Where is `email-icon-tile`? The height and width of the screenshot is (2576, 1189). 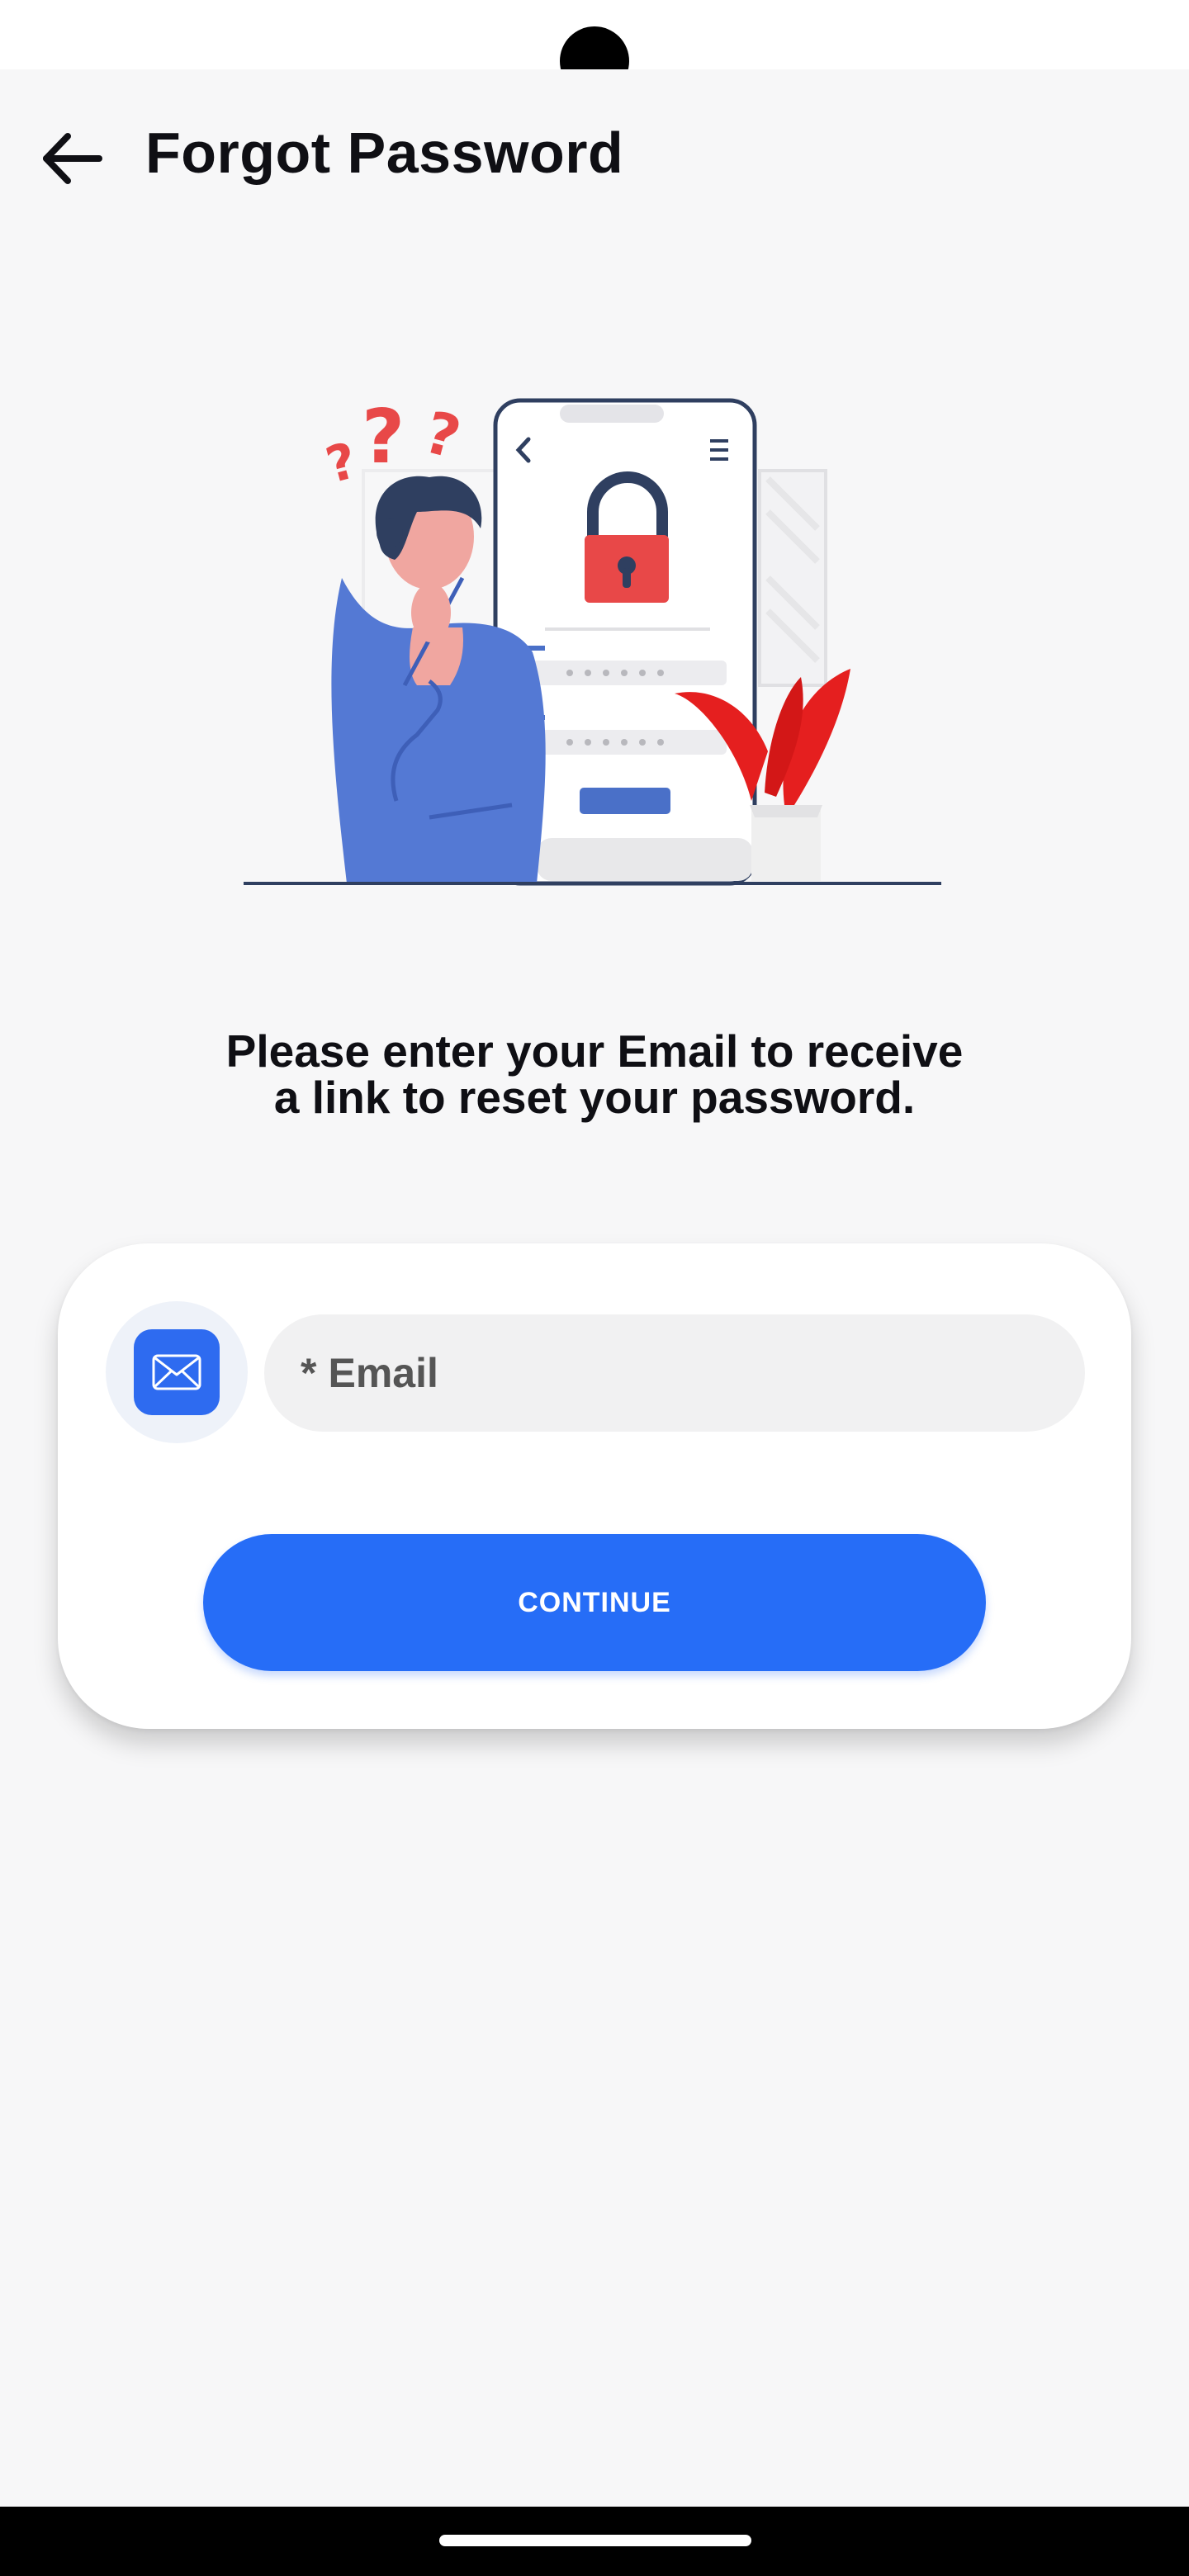
email-icon-tile is located at coordinates (177, 1372).